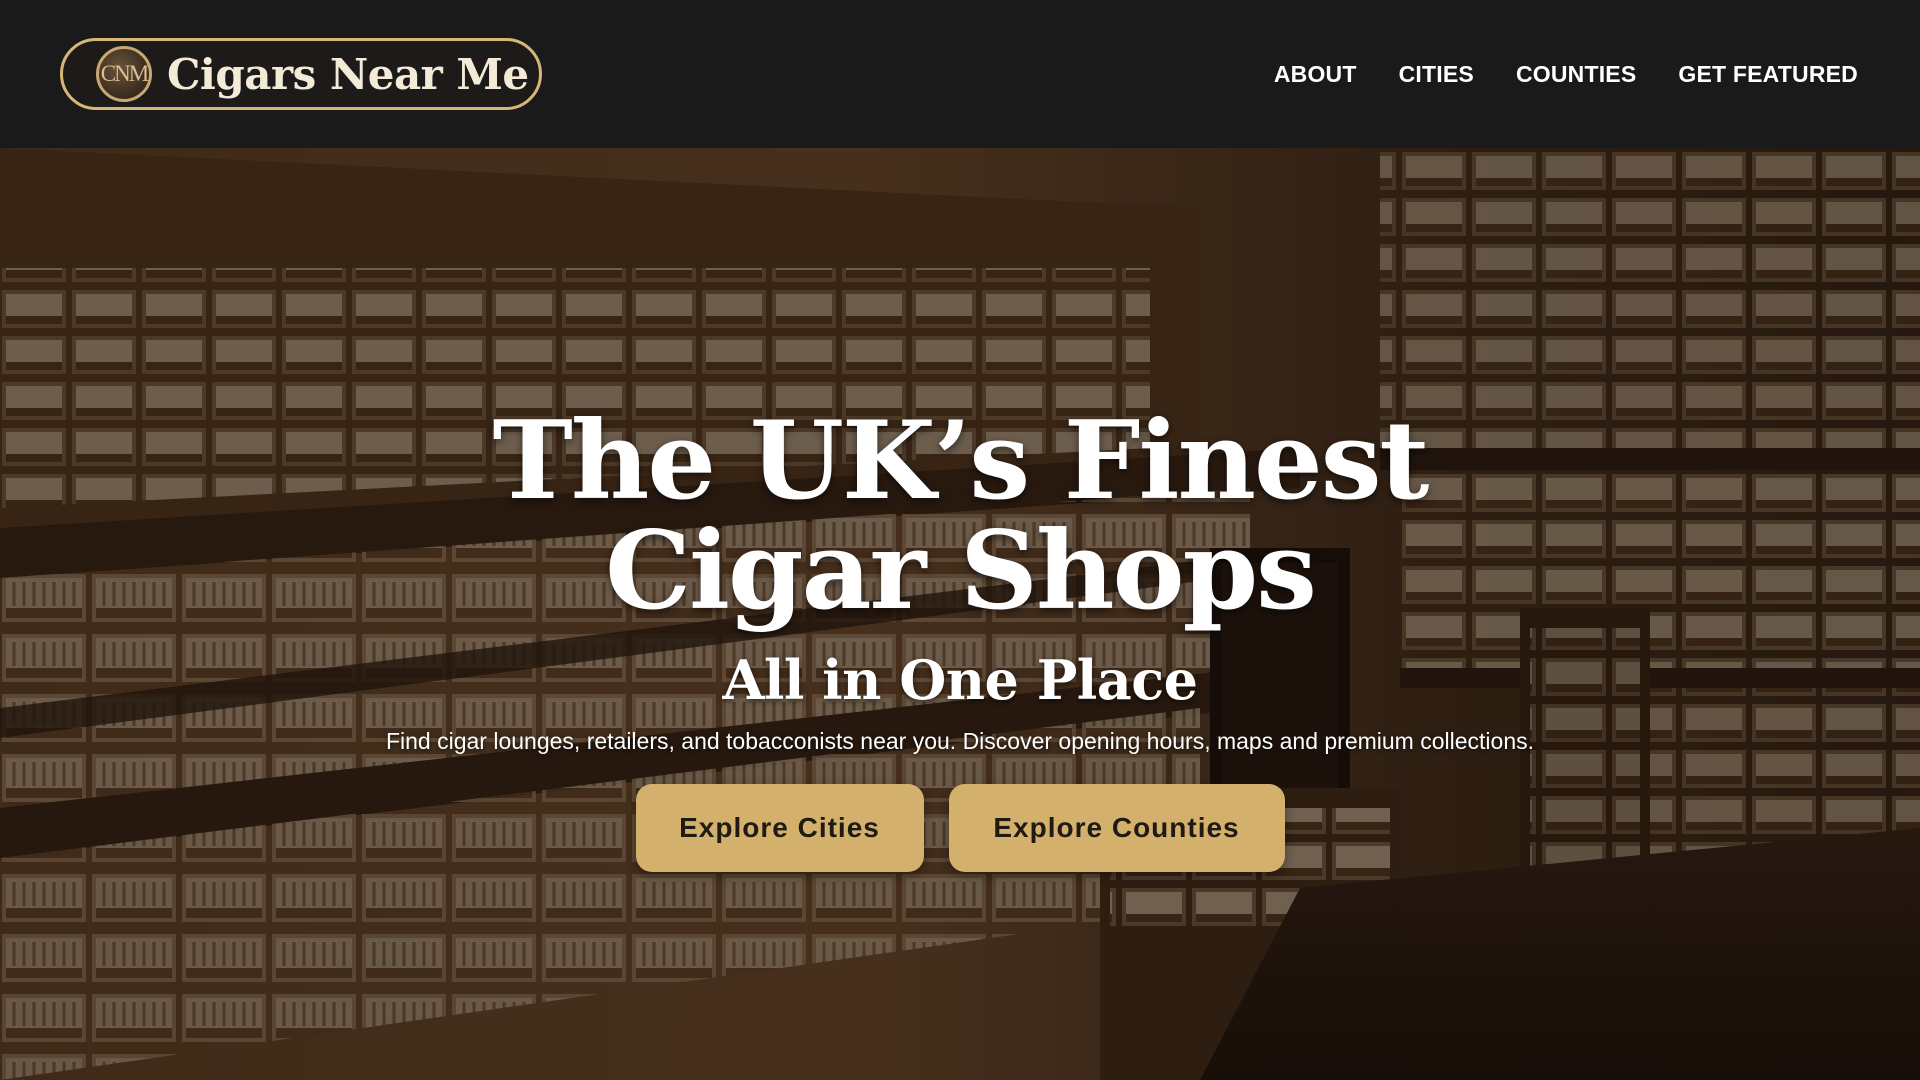  I want to click on nav-cities: CITIES, so click(1436, 74).